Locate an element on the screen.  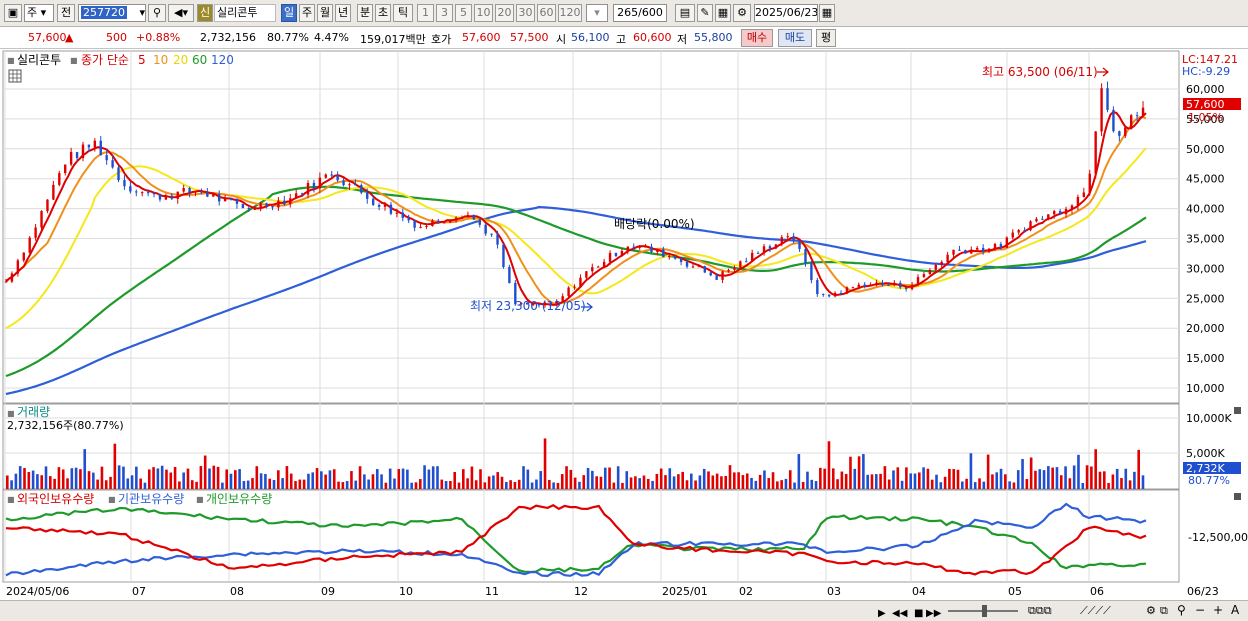
buy-button: 매수 is located at coordinates (757, 38).